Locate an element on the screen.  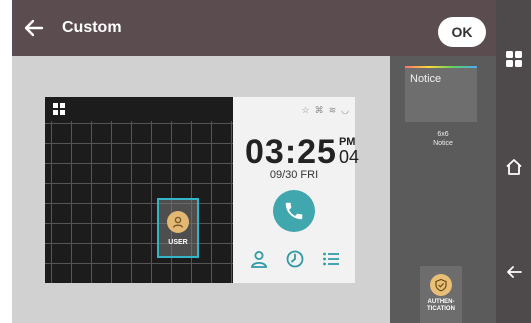
call-button is located at coordinates (294, 211).